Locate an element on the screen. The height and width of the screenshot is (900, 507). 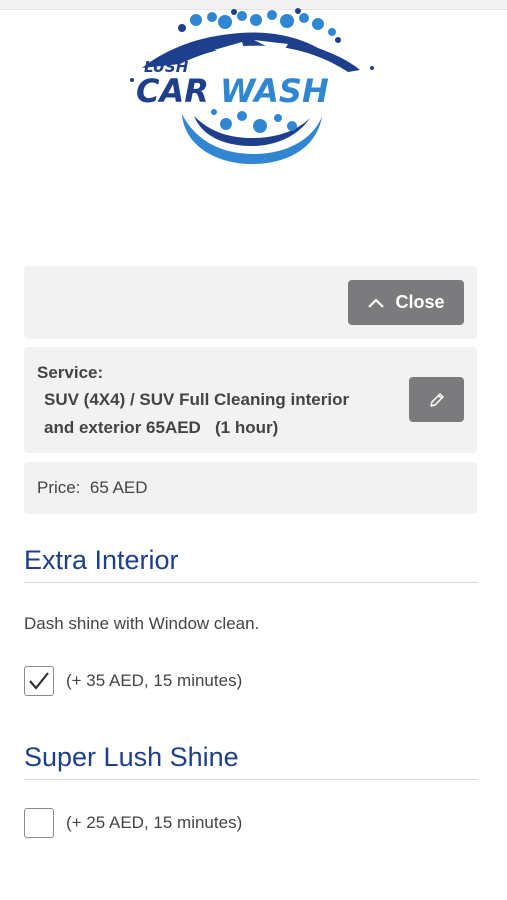
super-lush-shine-option-label: (+ 25 AED, 15 minutes) is located at coordinates (154, 823).